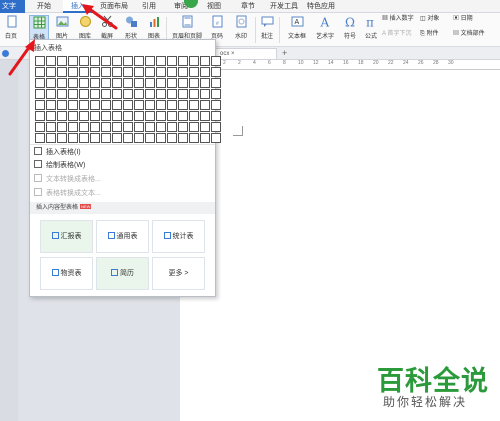  What do you see at coordinates (128, 99) in the screenshot?
I see `table-size-grid` at bounding box center [128, 99].